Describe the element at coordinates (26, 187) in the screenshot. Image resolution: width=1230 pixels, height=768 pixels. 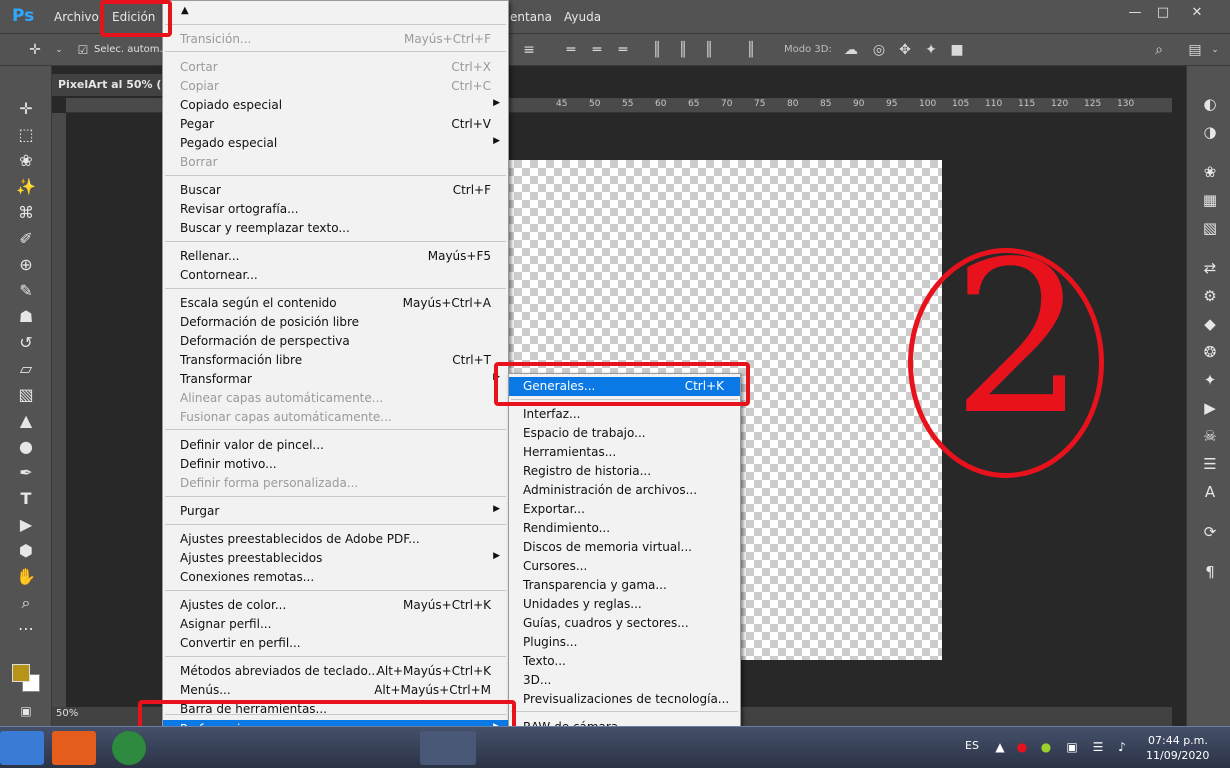
I see `magic-wand-tool-icon: ✨` at that location.